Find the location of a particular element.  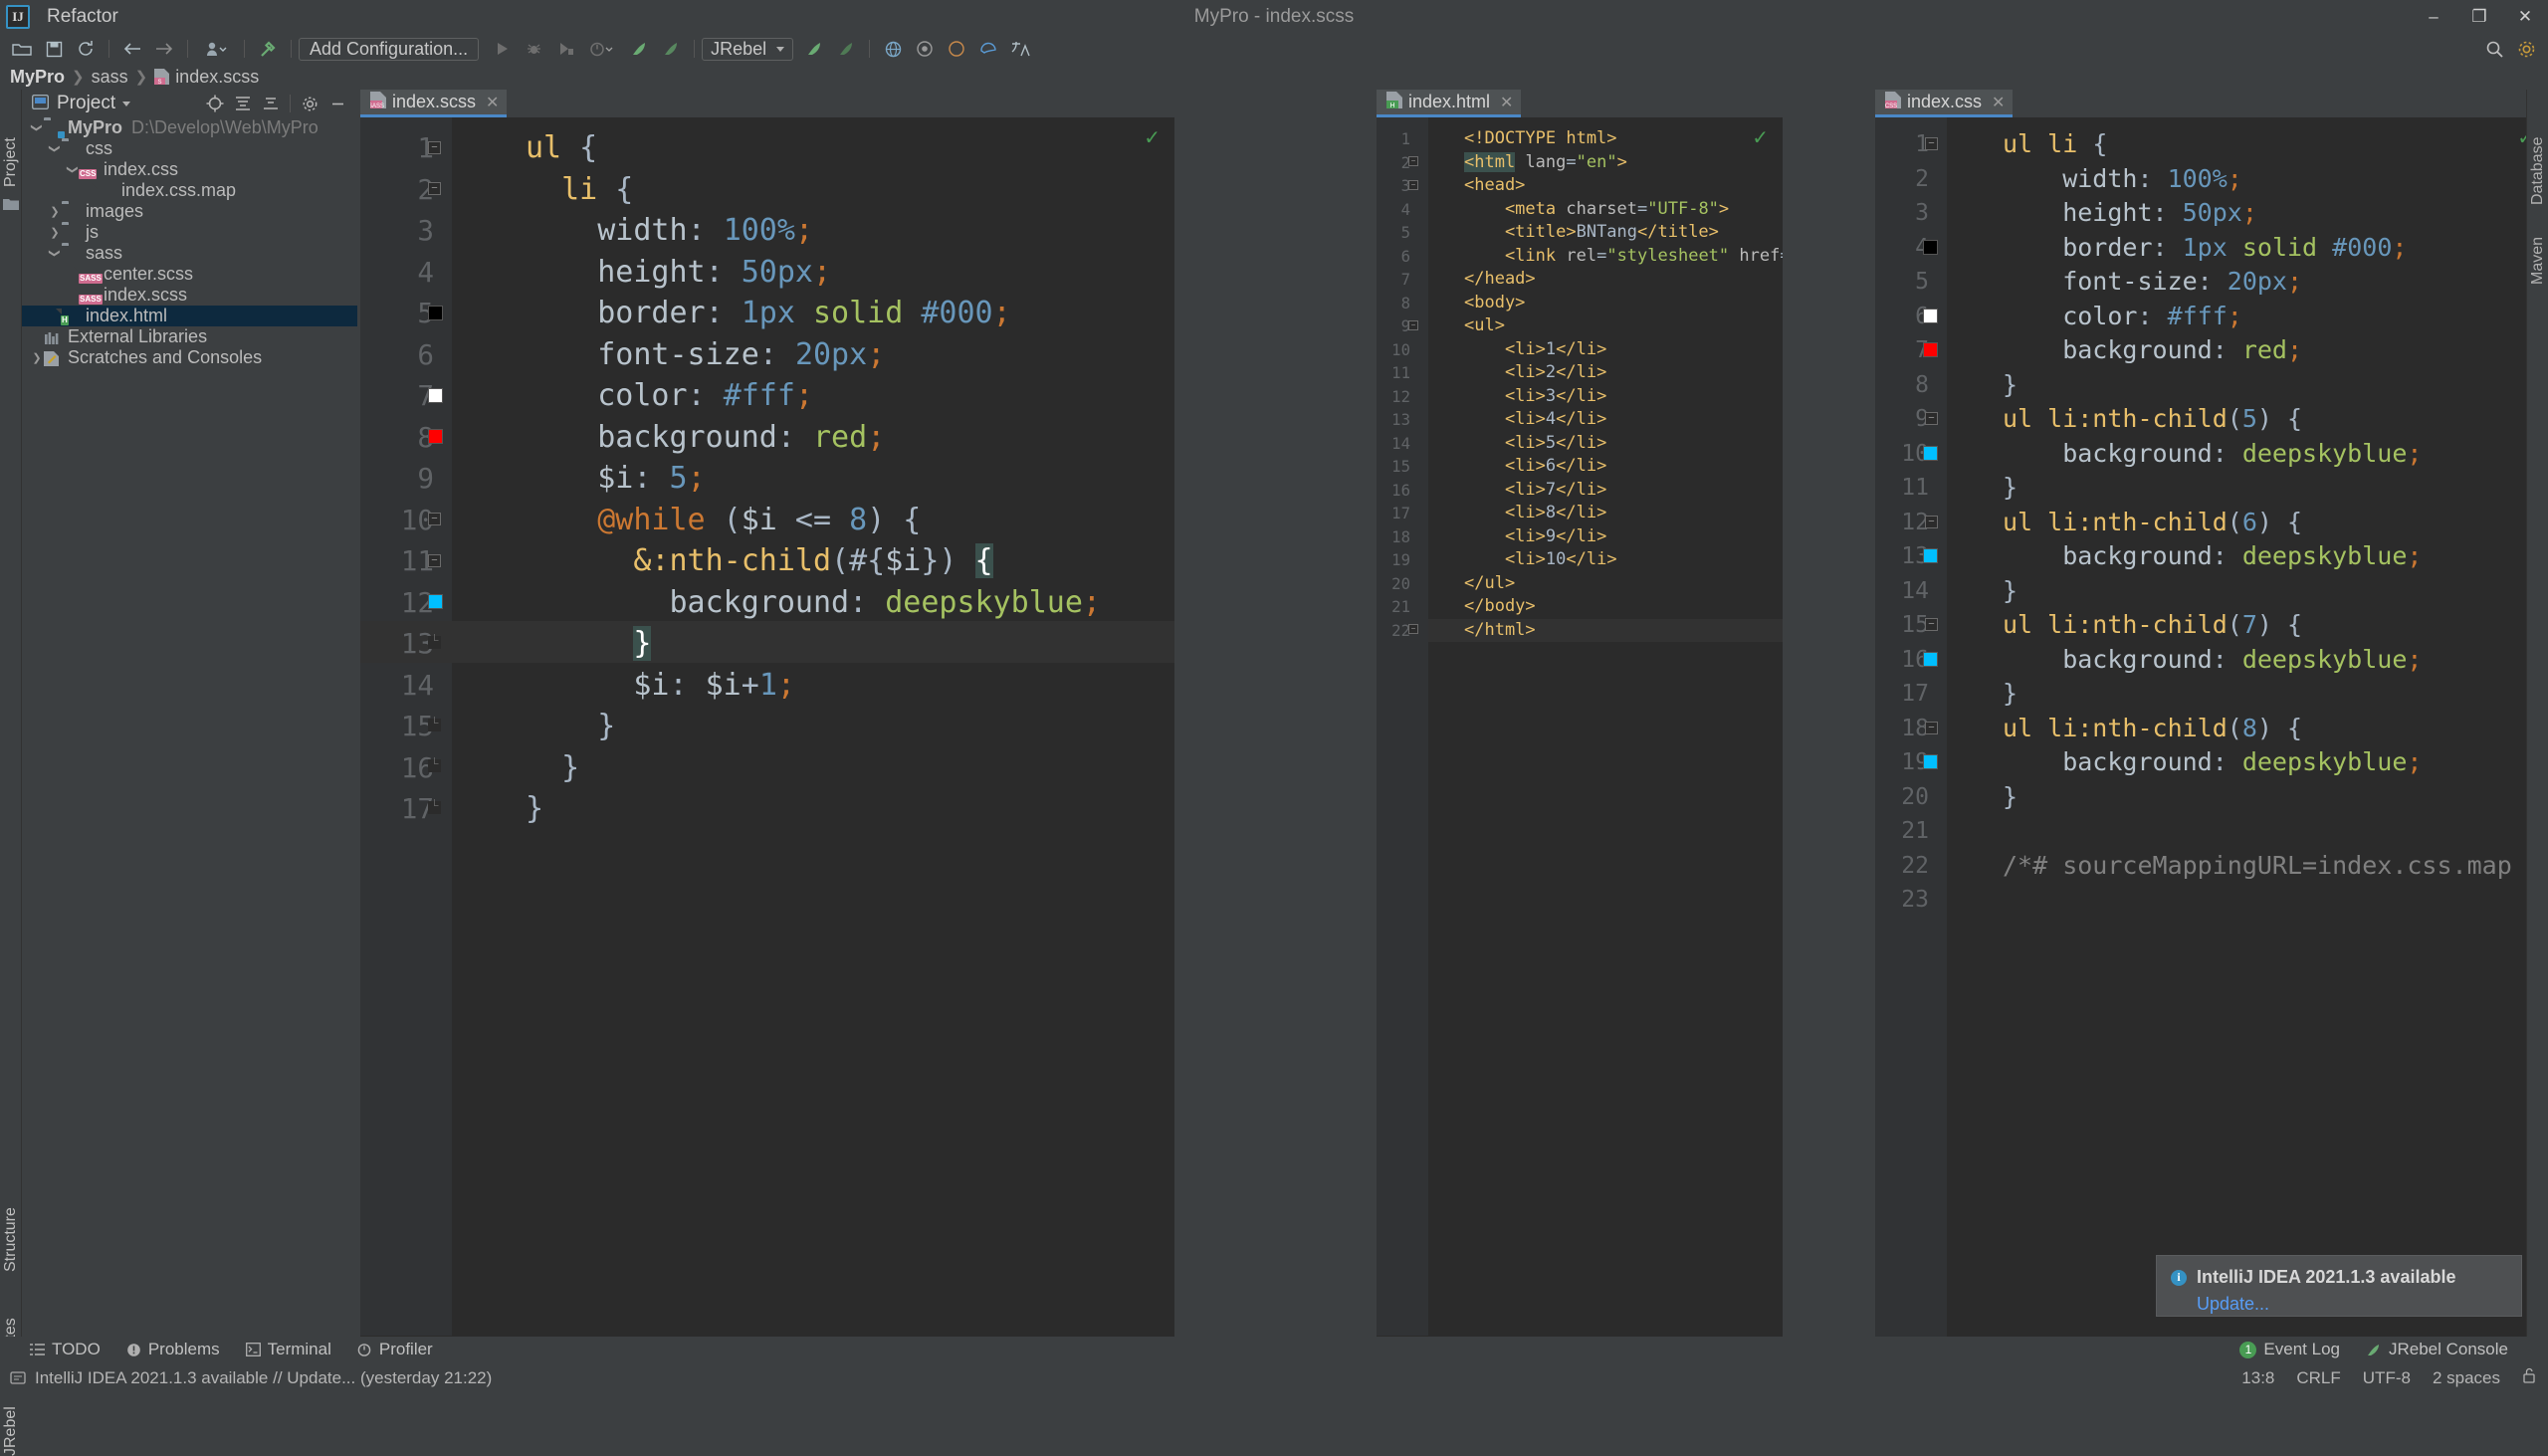

tool-window-jrebel-console: JRebel Console is located at coordinates (2437, 1349).